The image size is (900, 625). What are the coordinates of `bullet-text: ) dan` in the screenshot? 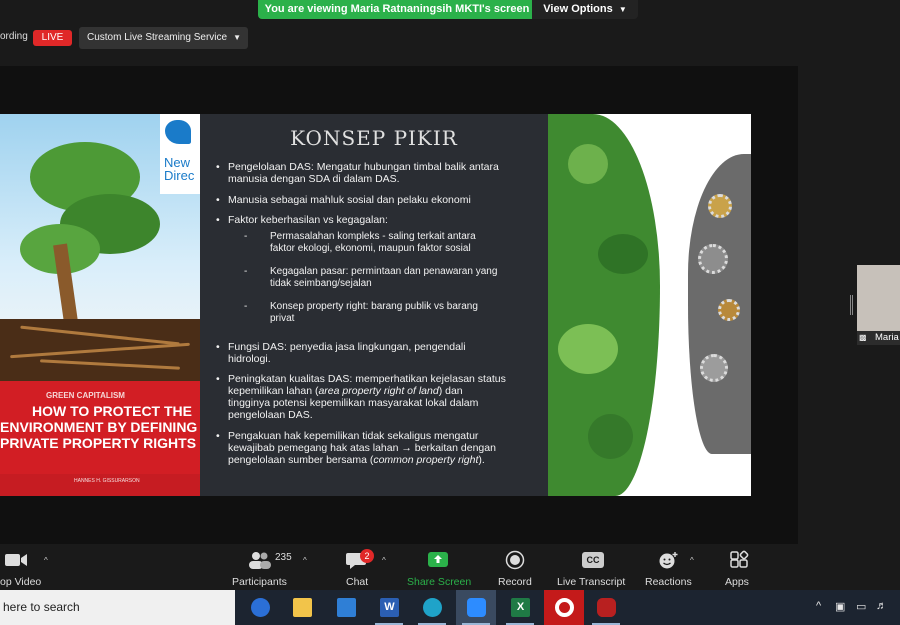 It's located at (450, 391).